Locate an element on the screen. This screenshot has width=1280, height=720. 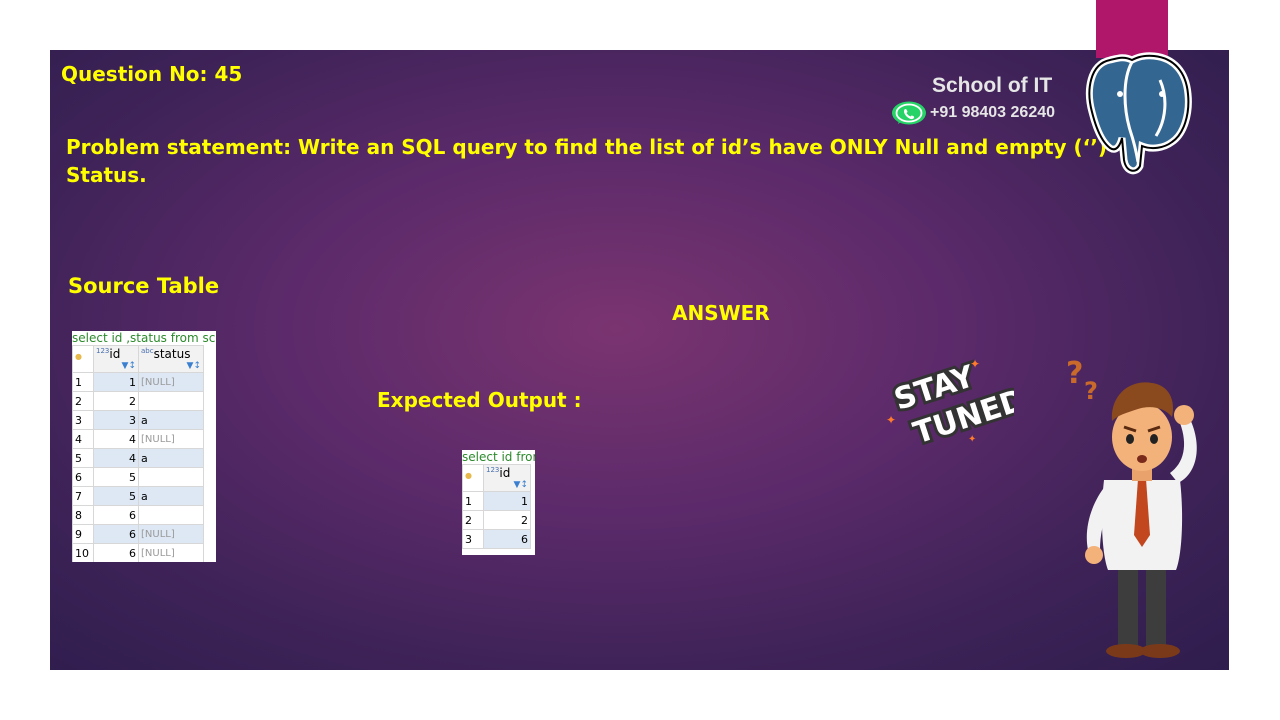
table-row: 36 is located at coordinates (496, 539).